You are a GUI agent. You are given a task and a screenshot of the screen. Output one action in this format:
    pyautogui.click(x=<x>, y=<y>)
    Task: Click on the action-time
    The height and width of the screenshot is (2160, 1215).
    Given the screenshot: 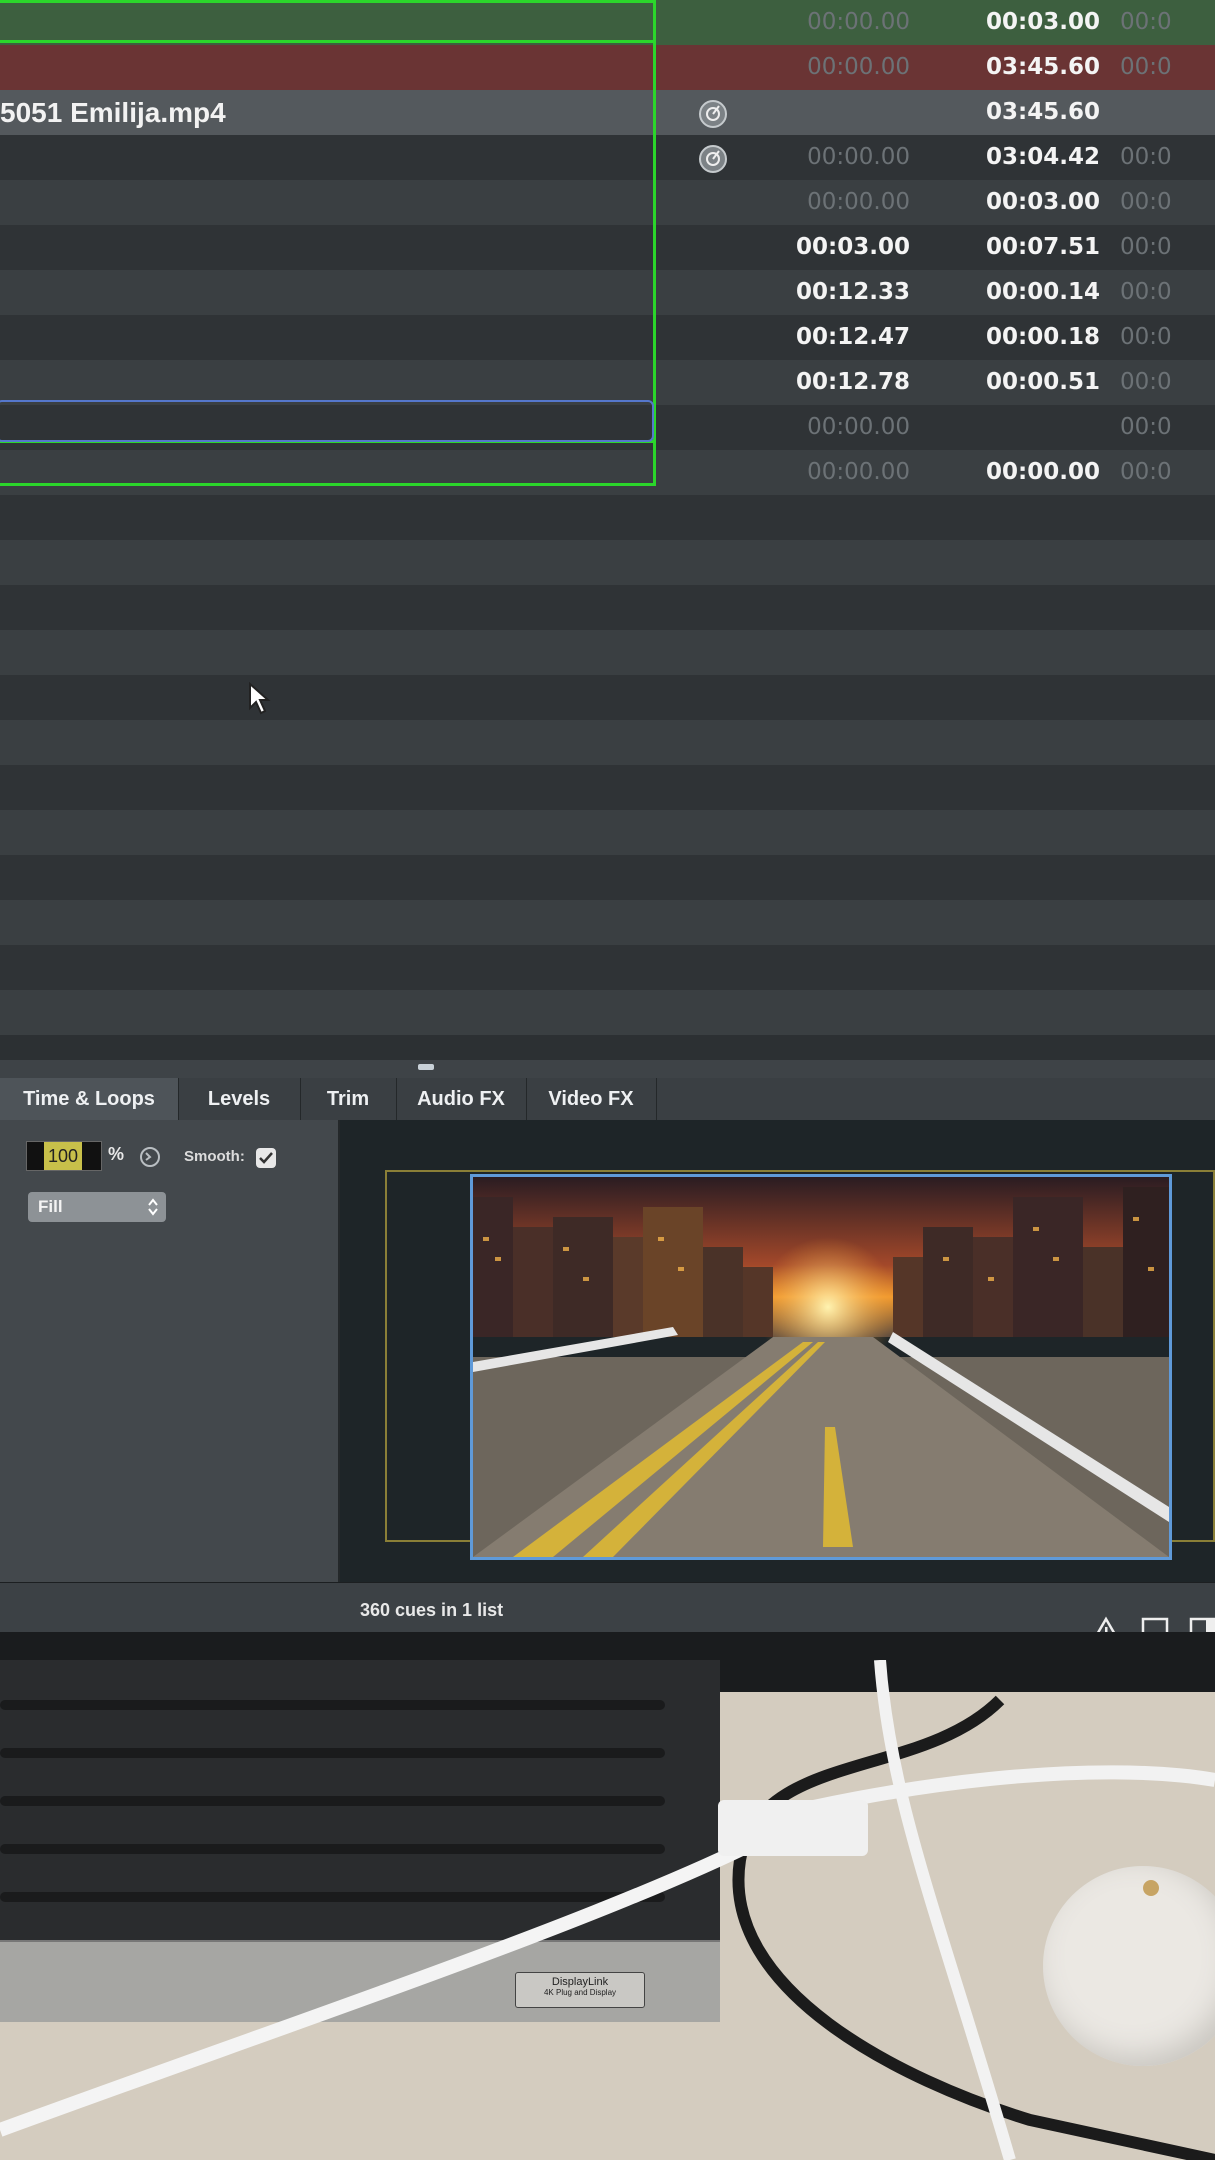 What is the action you would take?
    pyautogui.click(x=1020, y=427)
    